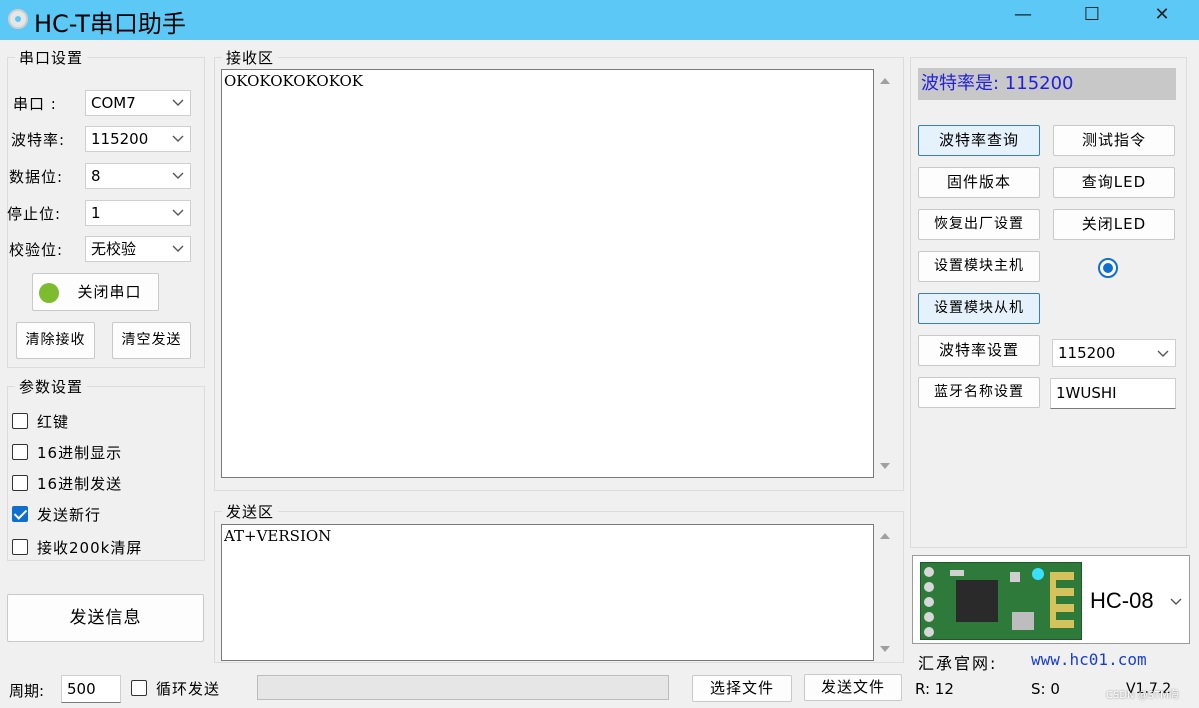  What do you see at coordinates (1023, 16) in the screenshot?
I see `minimize-button: —` at bounding box center [1023, 16].